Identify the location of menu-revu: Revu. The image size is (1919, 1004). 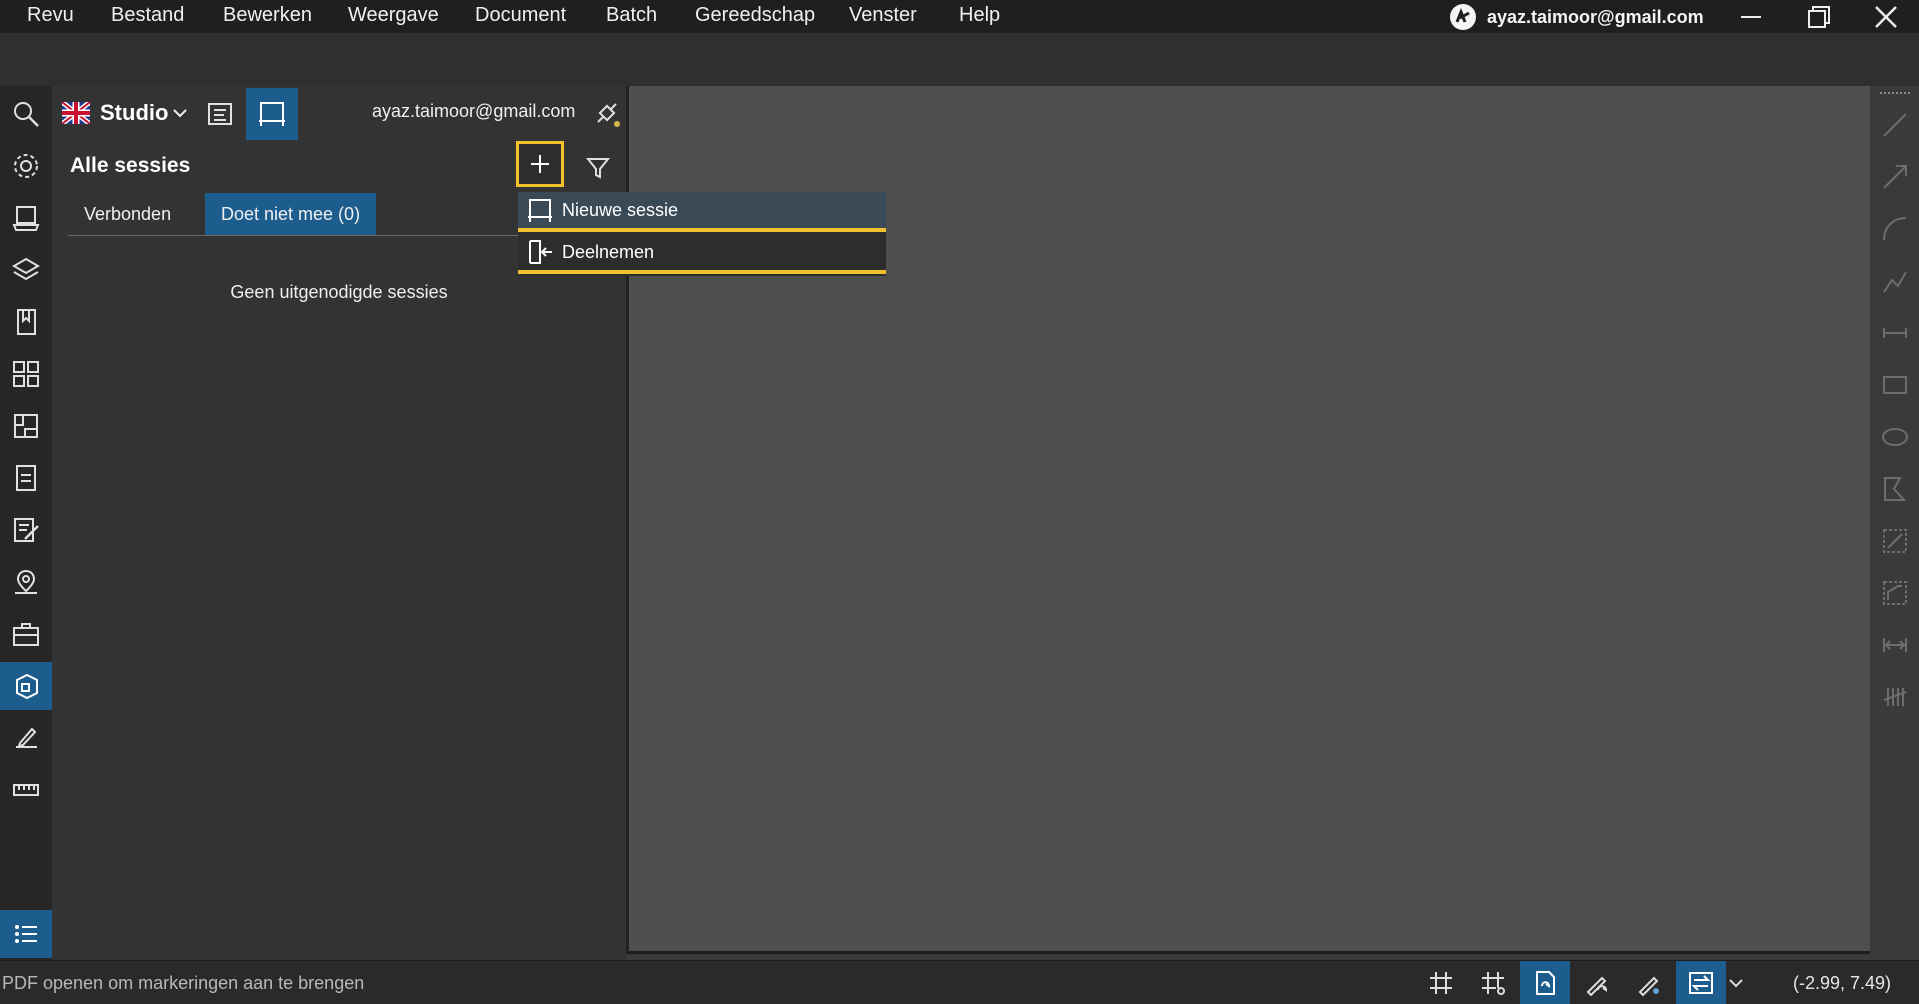
(50, 15).